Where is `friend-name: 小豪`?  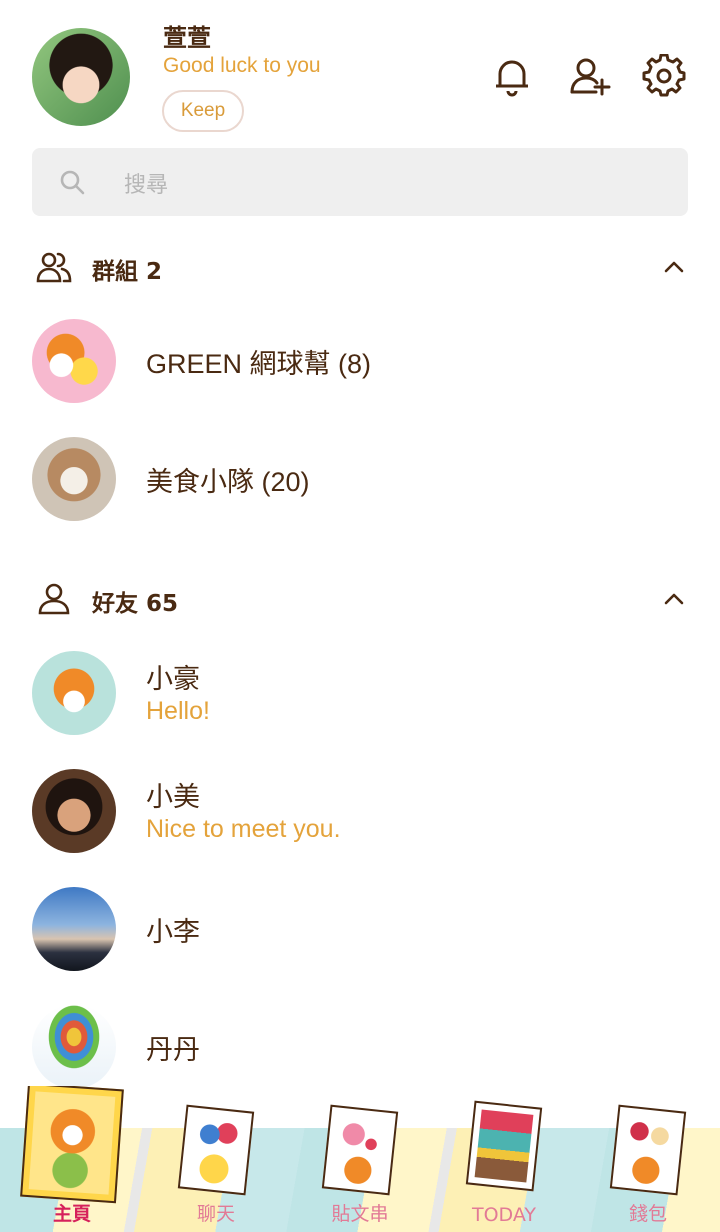
friend-name: 小豪 is located at coordinates (173, 679).